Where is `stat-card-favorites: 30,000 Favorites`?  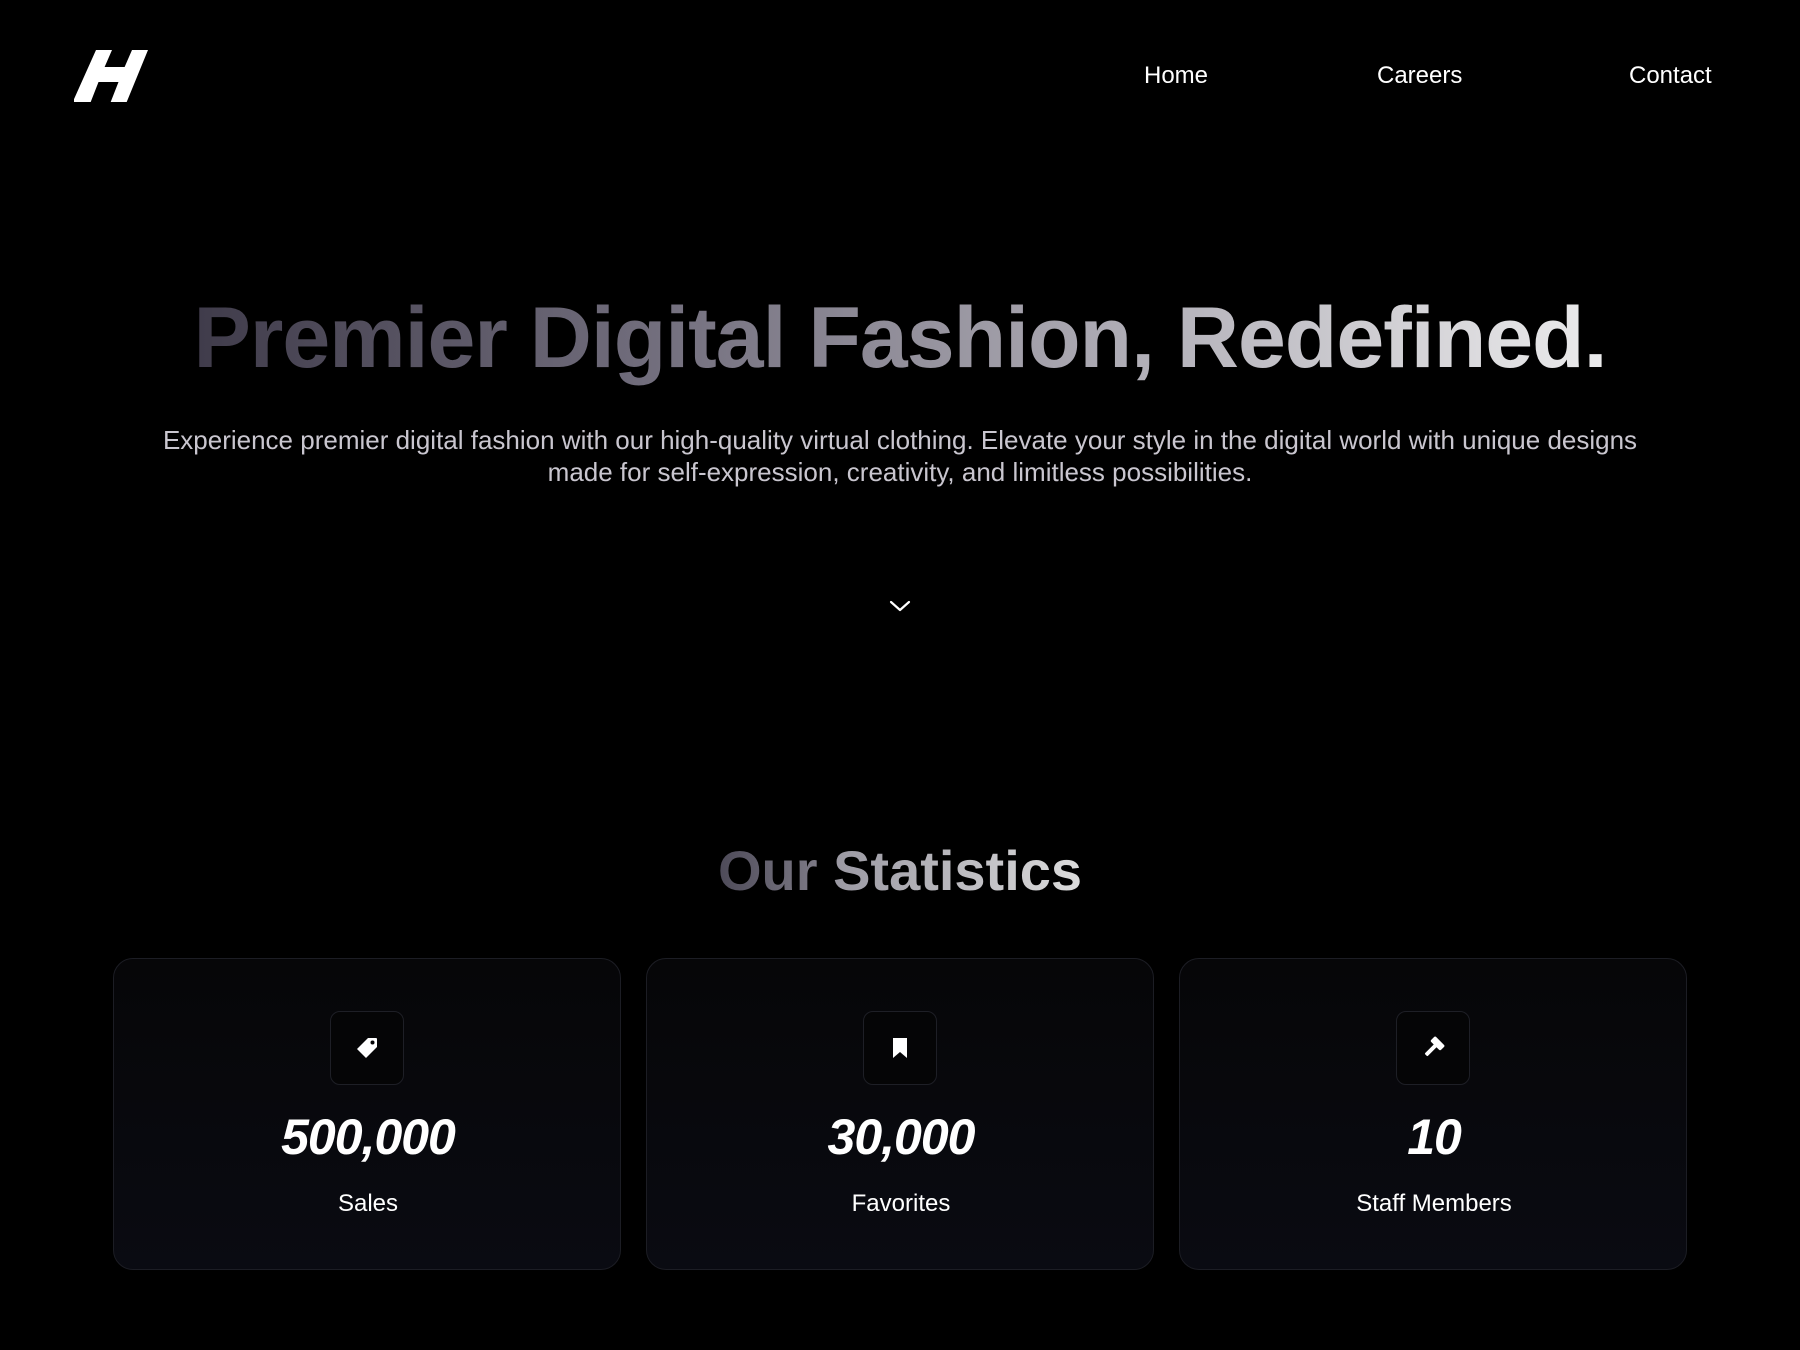 stat-card-favorites: 30,000 Favorites is located at coordinates (900, 1114).